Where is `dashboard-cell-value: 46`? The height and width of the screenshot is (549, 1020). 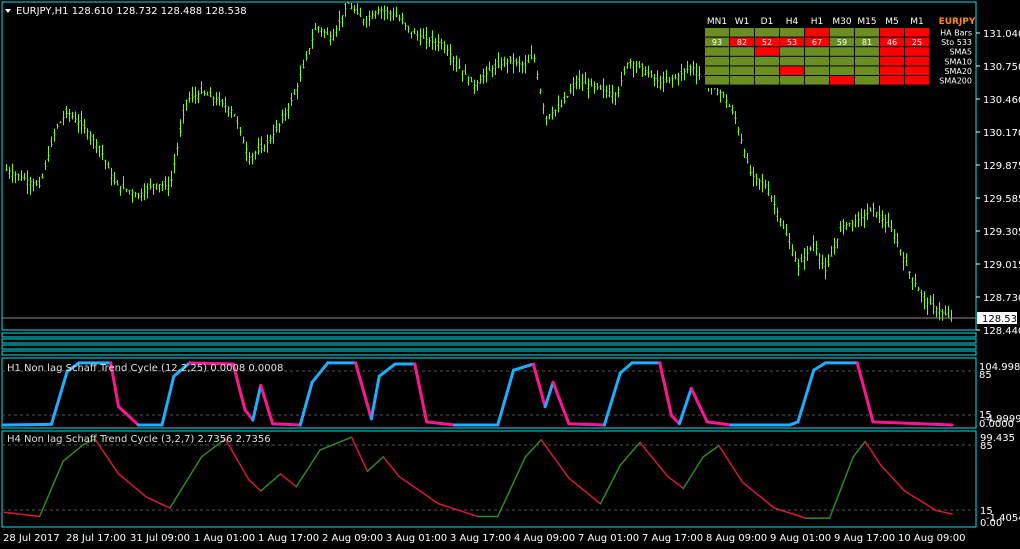
dashboard-cell-value: 46 is located at coordinates (892, 42).